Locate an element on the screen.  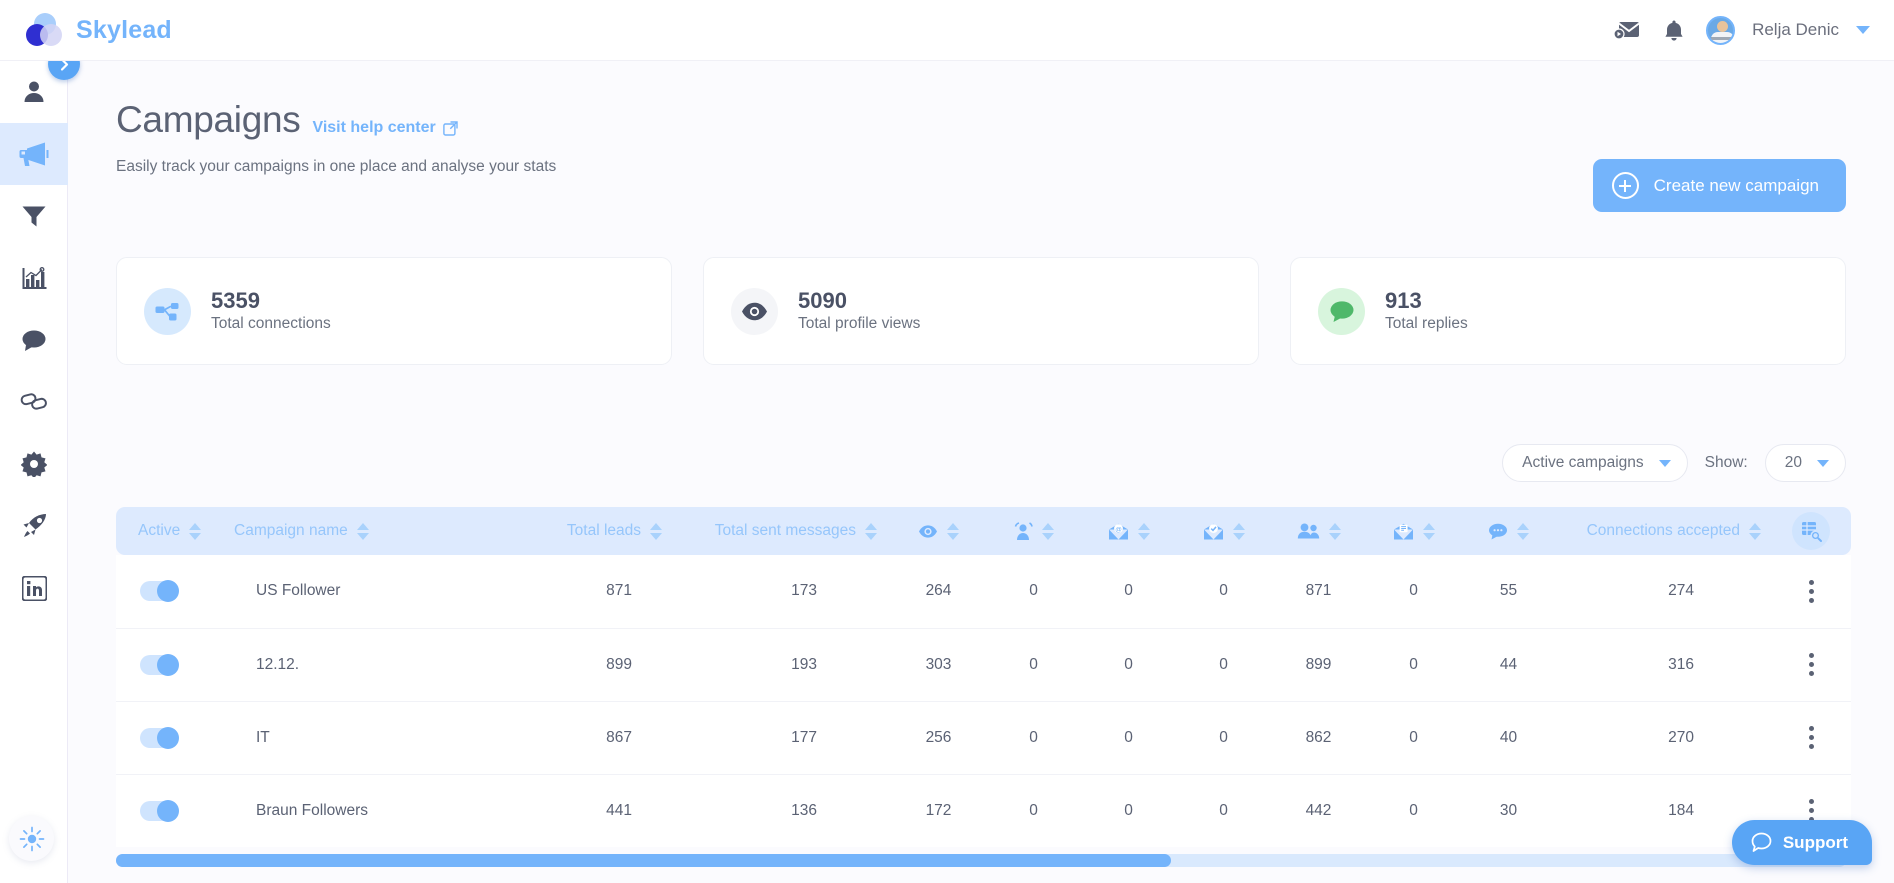
sidebar-item-linkedin is located at coordinates (34, 588).